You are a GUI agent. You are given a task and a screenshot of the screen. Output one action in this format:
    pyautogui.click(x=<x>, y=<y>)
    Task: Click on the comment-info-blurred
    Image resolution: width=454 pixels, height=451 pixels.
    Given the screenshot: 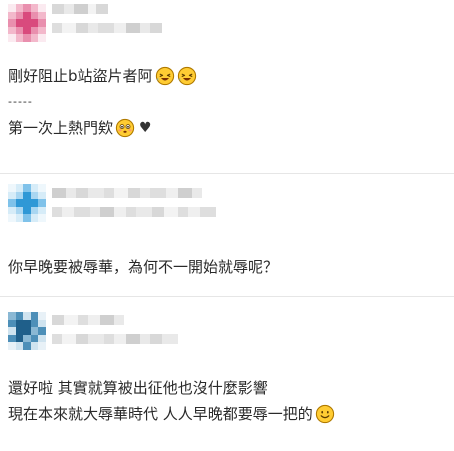 What is the action you would take?
    pyautogui.click(x=107, y=28)
    